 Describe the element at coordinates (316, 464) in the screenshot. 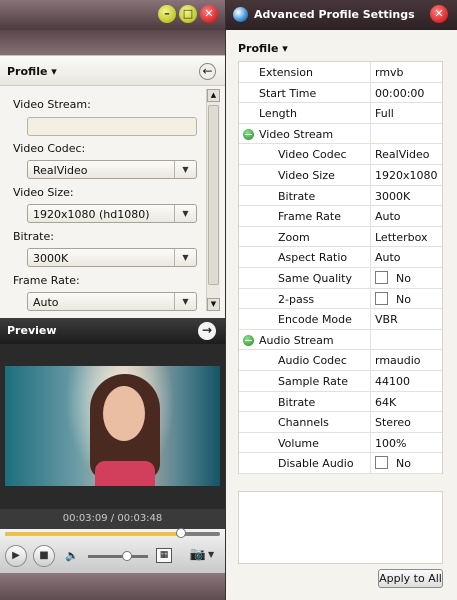

I see `property-name: Disable Audio` at that location.